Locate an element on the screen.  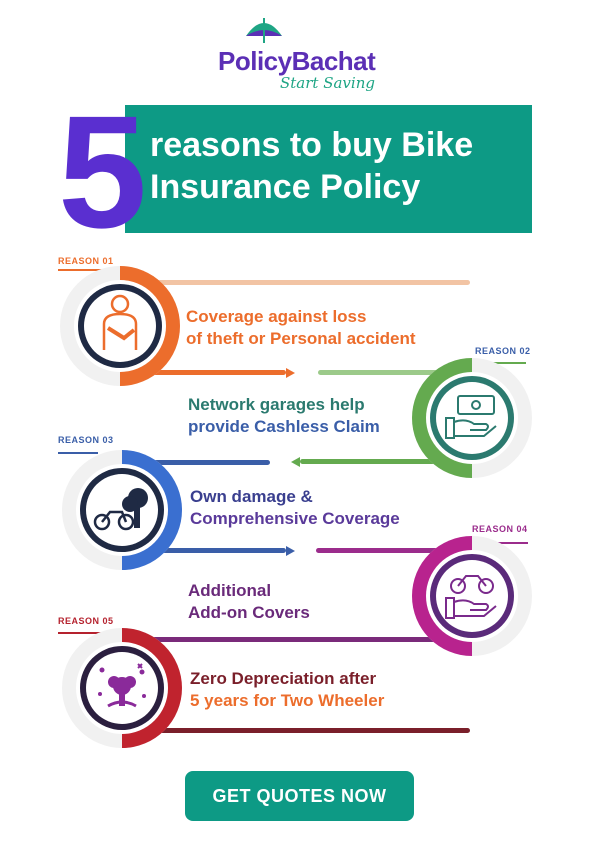
reason-04-text: Additional Add-on Covers is located at coordinates (249, 602).